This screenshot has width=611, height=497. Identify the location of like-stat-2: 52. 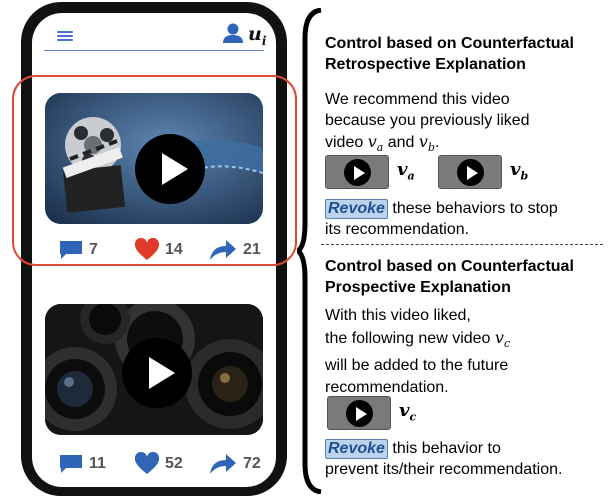
(158, 464).